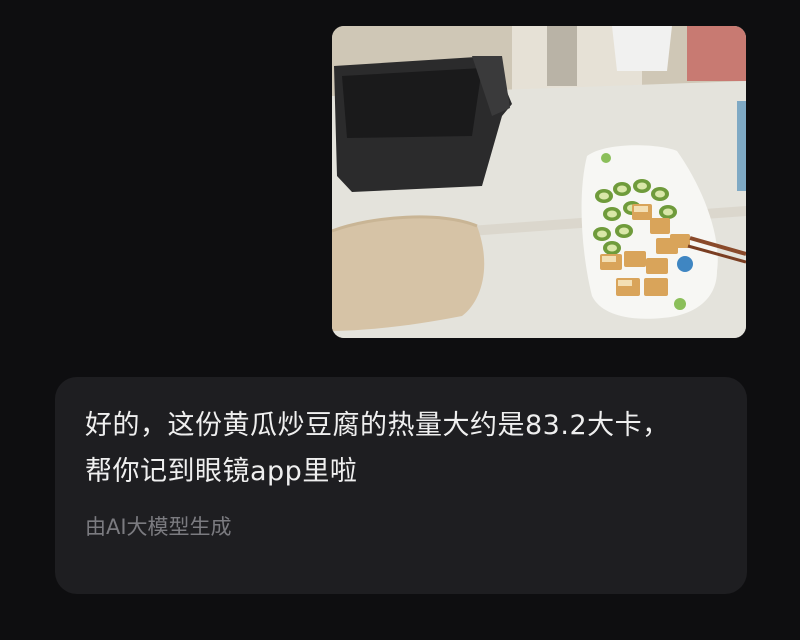 Image resolution: width=800 pixels, height=640 pixels. I want to click on reply-line-2: 帮你记到眼镜app里啦, so click(221, 471).